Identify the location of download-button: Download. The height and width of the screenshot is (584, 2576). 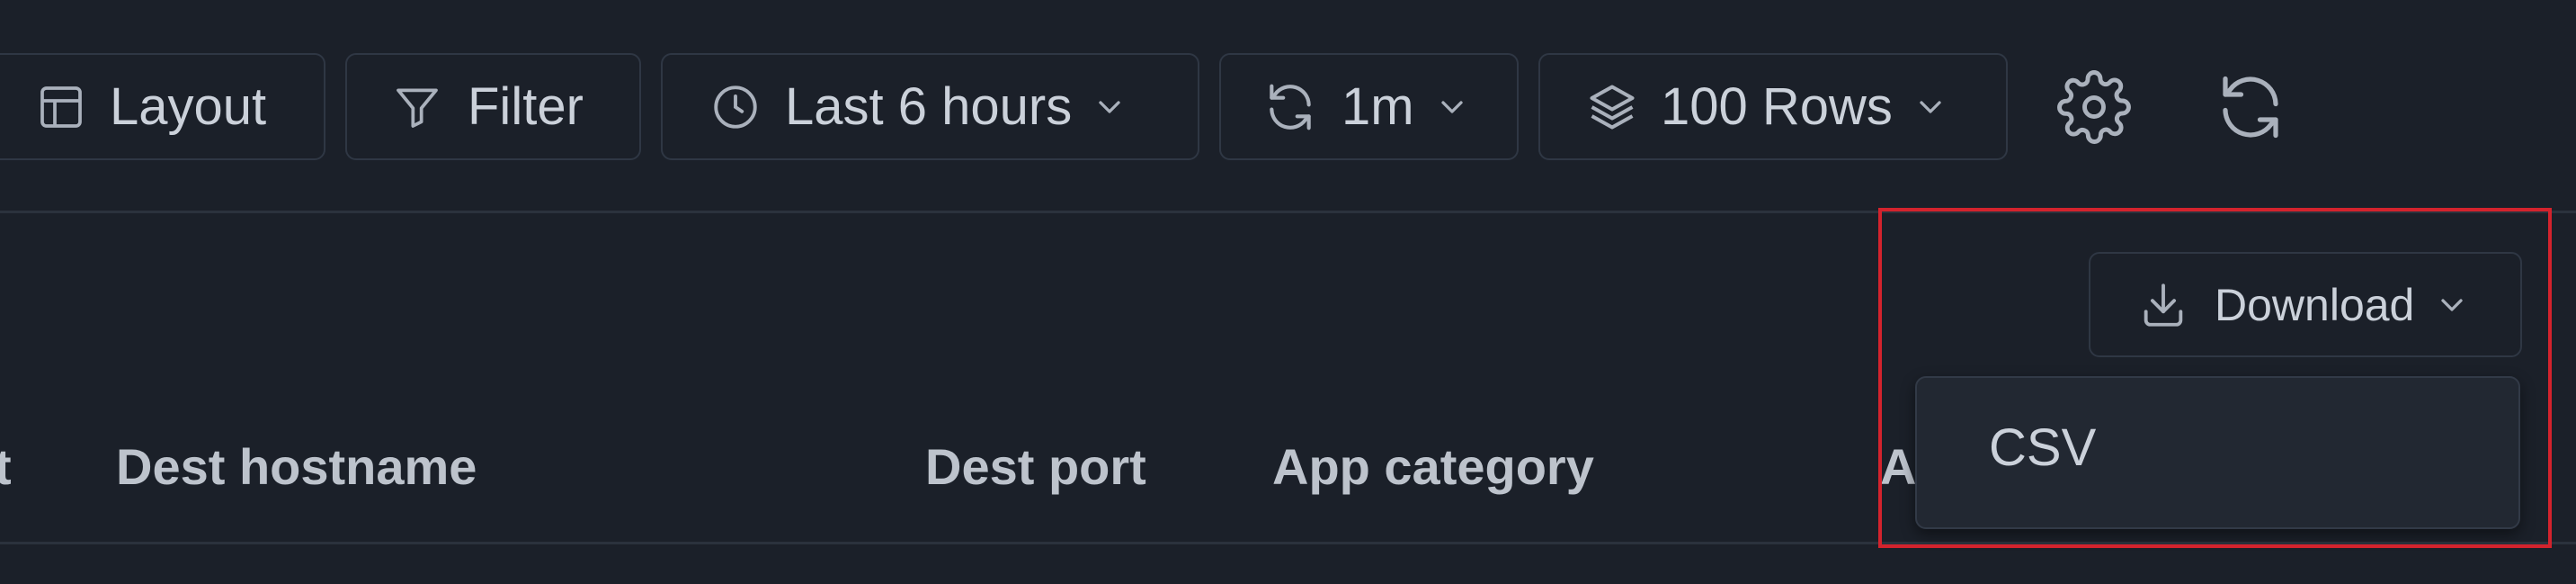
(2306, 304).